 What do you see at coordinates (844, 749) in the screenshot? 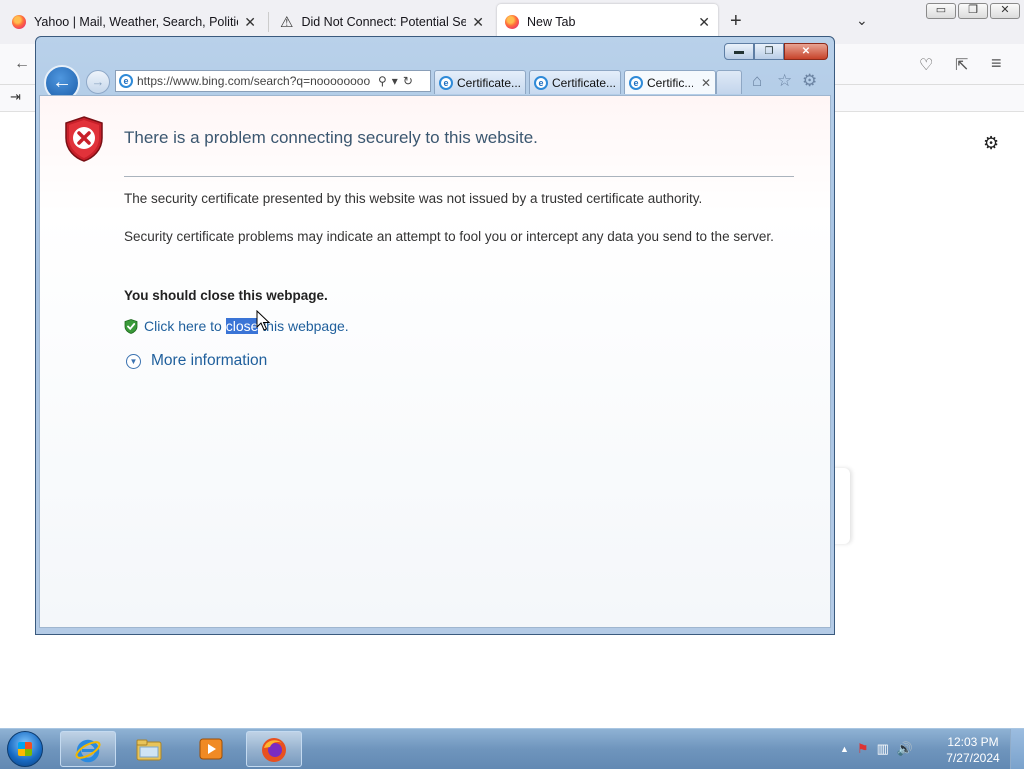
I see `show-hidden-icons: ▲` at bounding box center [844, 749].